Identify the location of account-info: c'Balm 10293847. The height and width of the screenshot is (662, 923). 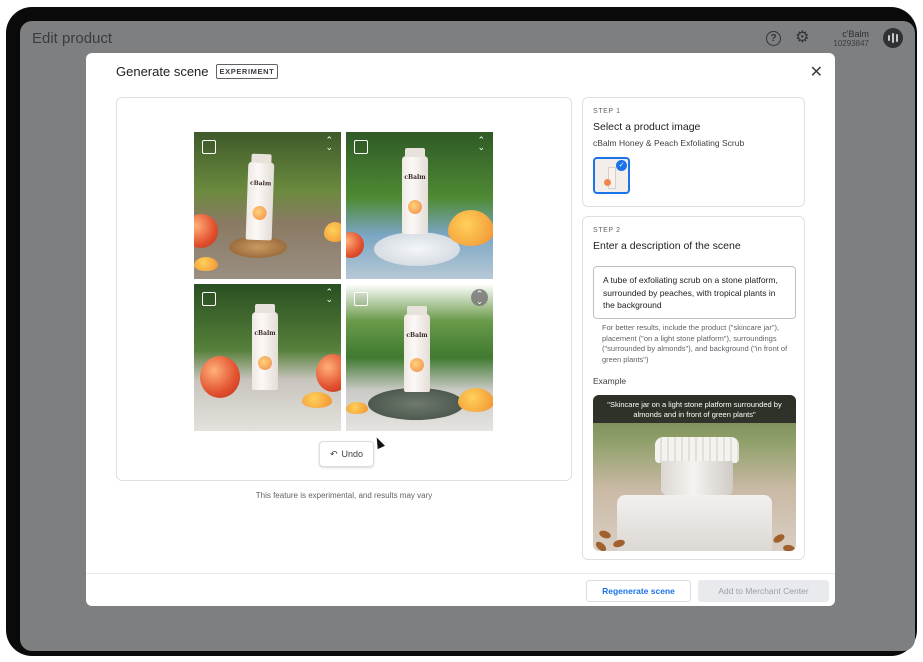
(851, 38).